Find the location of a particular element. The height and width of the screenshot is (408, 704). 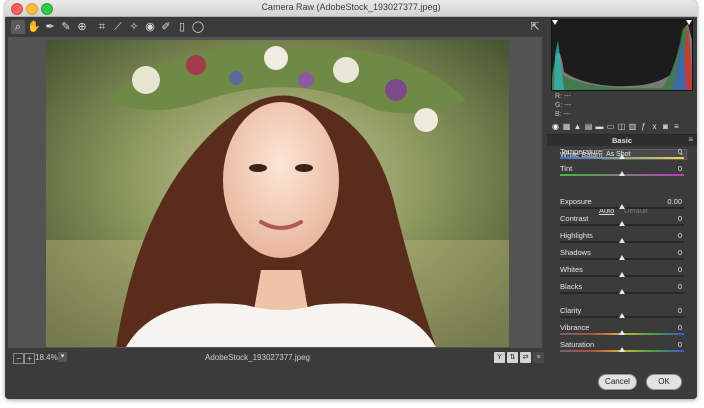

tint-slider: Tint 0 is located at coordinates (622, 171).